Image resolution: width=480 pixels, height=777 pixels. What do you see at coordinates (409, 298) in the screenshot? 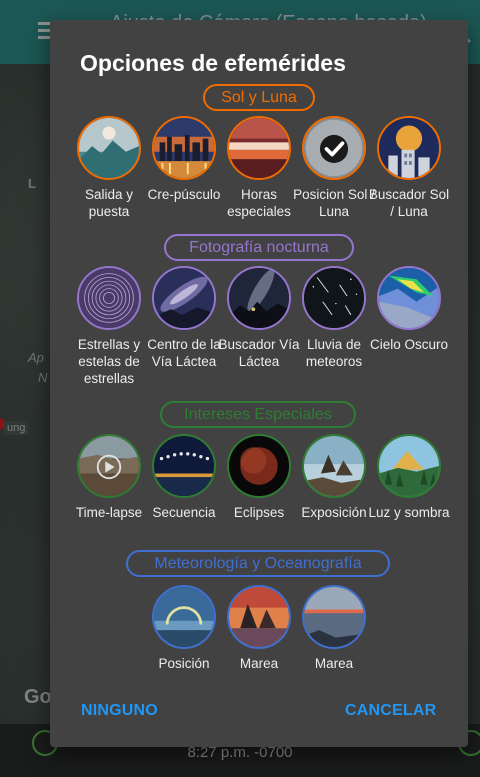
I see `dark-sky-map-icon` at bounding box center [409, 298].